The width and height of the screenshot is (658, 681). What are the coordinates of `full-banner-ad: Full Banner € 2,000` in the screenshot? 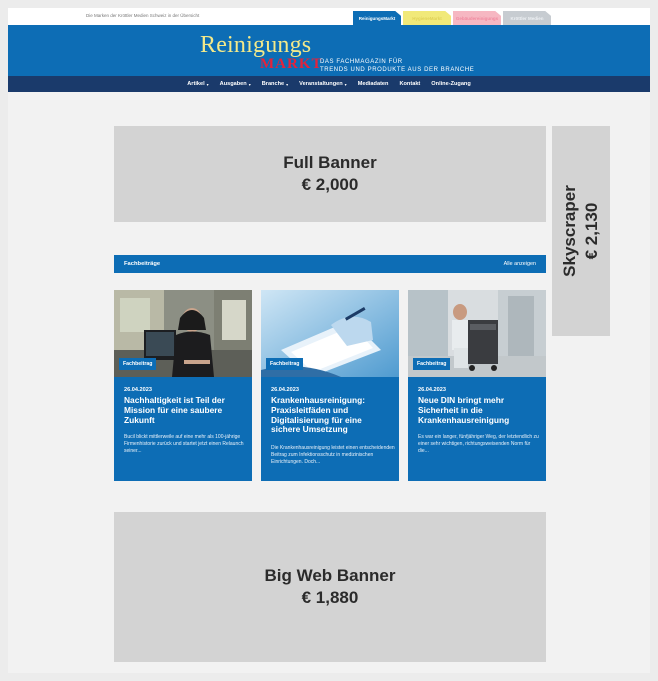 It's located at (330, 174).